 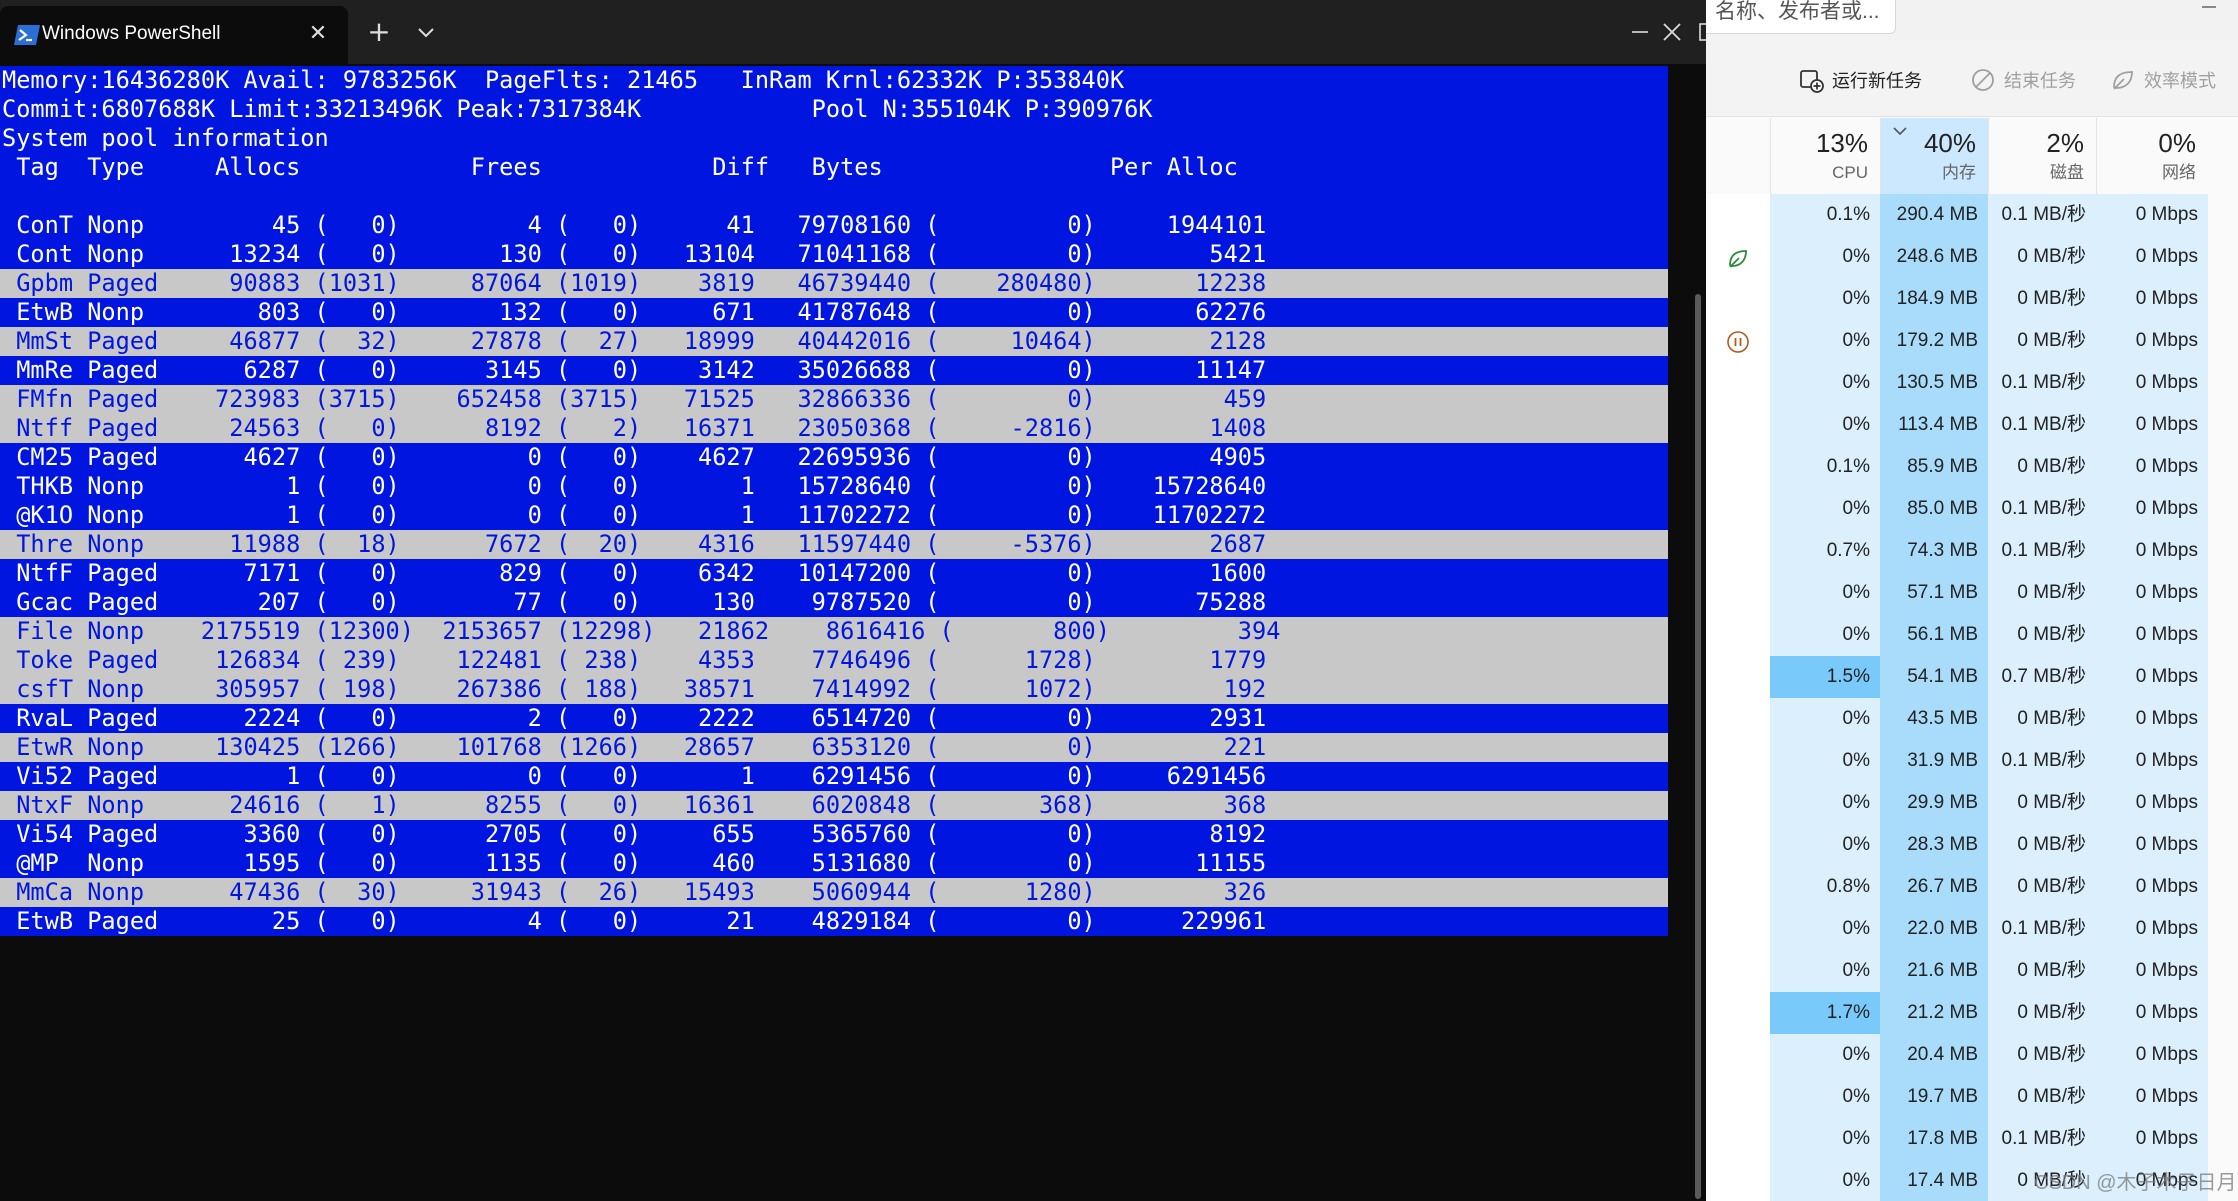 I want to click on process-row: 0% 28.3 MB 0 MB/秒 0 Mbps, so click(x=1972, y=845).